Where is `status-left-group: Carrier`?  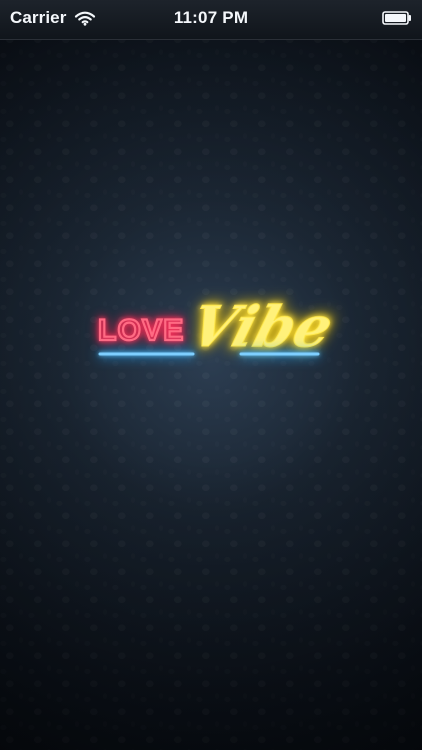 status-left-group: Carrier is located at coordinates (53, 18).